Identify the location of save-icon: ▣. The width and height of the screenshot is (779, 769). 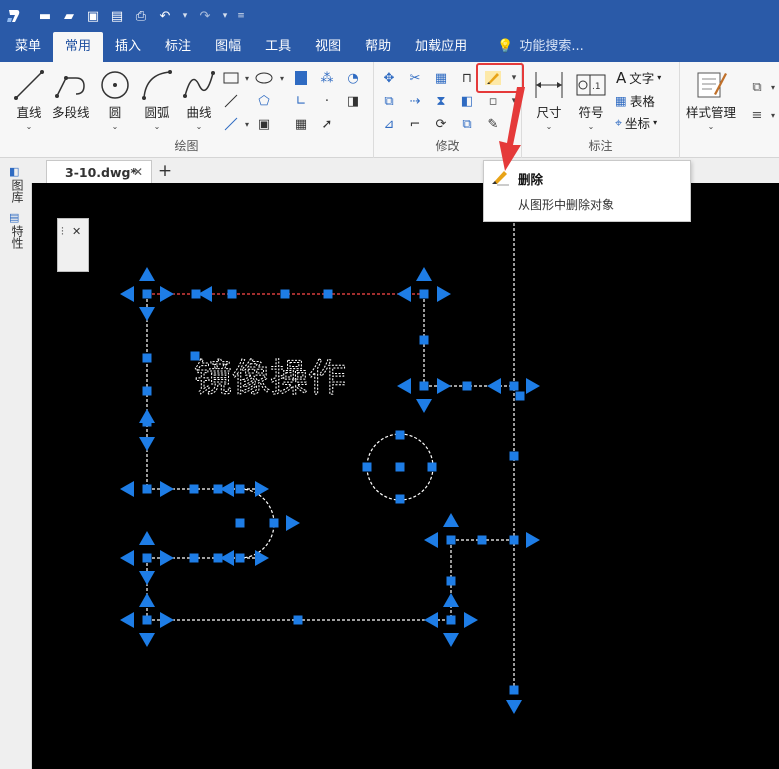
(93, 16).